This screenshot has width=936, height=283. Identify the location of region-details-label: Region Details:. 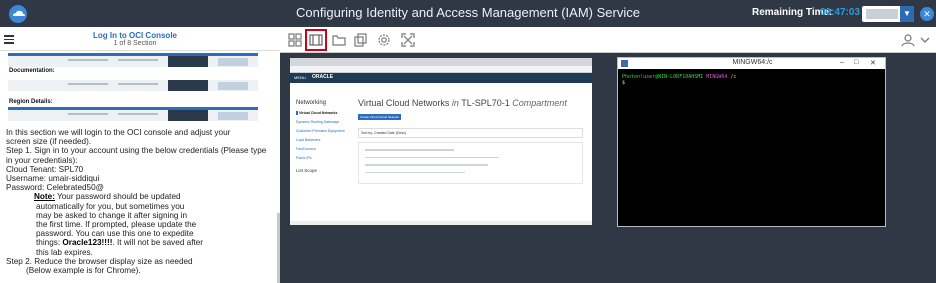
(31, 102).